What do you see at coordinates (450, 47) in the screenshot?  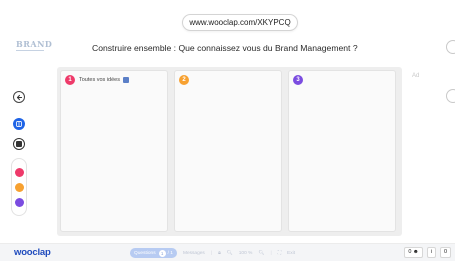 I see `right-panel-toggle-top` at bounding box center [450, 47].